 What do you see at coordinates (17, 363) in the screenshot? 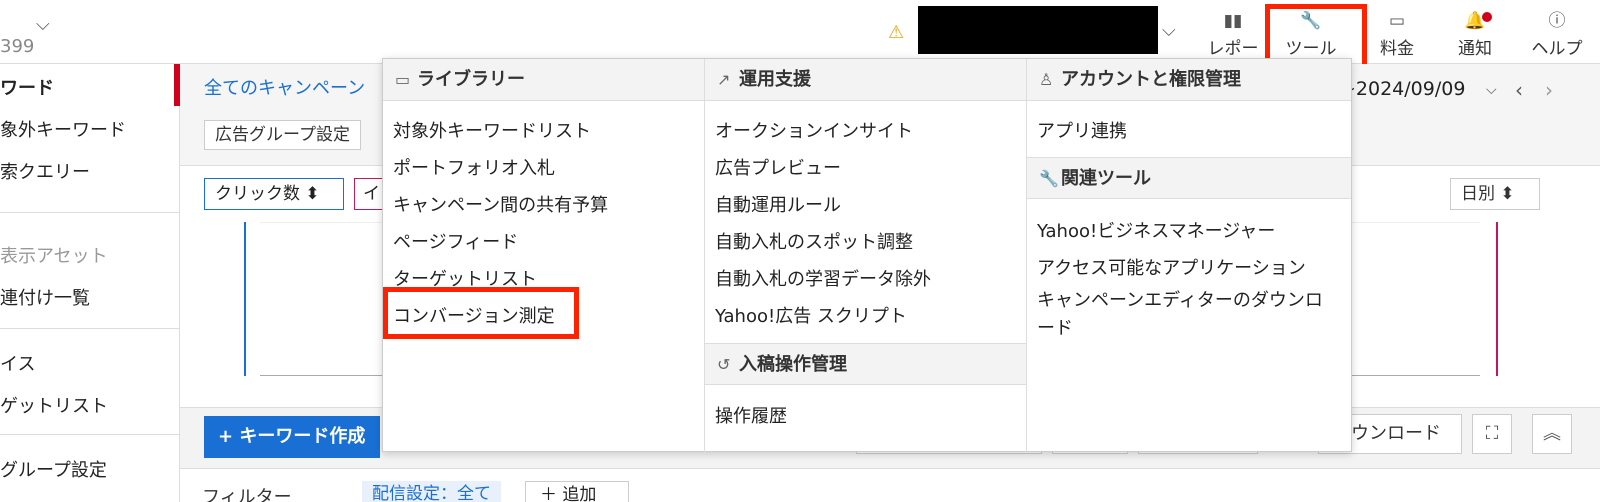
I see `sidebar-item-devices: イス` at bounding box center [17, 363].